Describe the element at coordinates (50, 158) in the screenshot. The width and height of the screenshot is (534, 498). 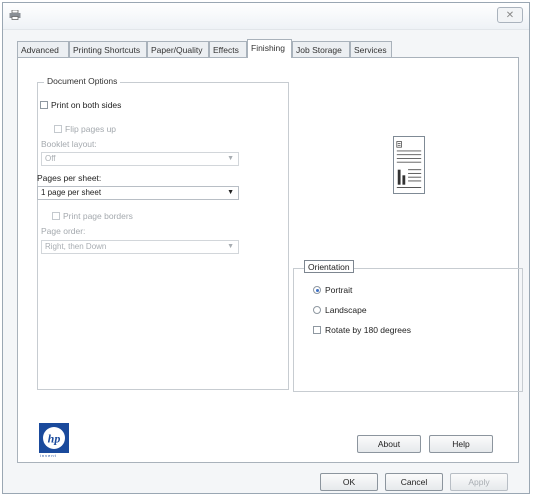
I see `booklet-layout-value: Off` at that location.